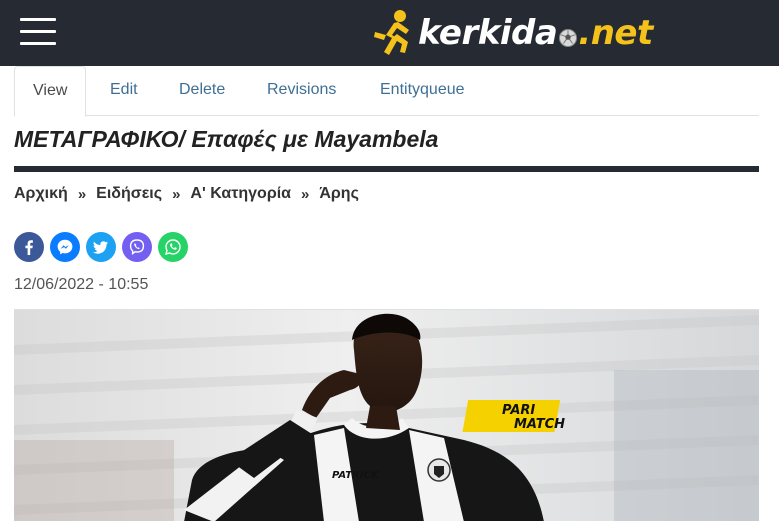 This screenshot has height=521, width=779. I want to click on admin-tabs: View Edit Delete Revisions Entityqueue, so click(386, 91).